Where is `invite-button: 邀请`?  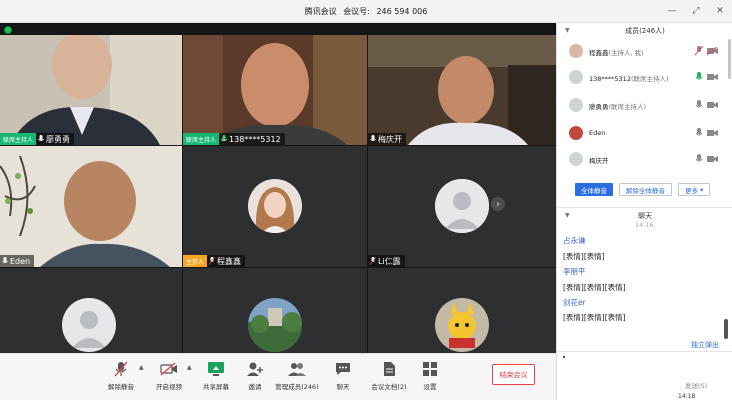 invite-button: 邀请 is located at coordinates (255, 375).